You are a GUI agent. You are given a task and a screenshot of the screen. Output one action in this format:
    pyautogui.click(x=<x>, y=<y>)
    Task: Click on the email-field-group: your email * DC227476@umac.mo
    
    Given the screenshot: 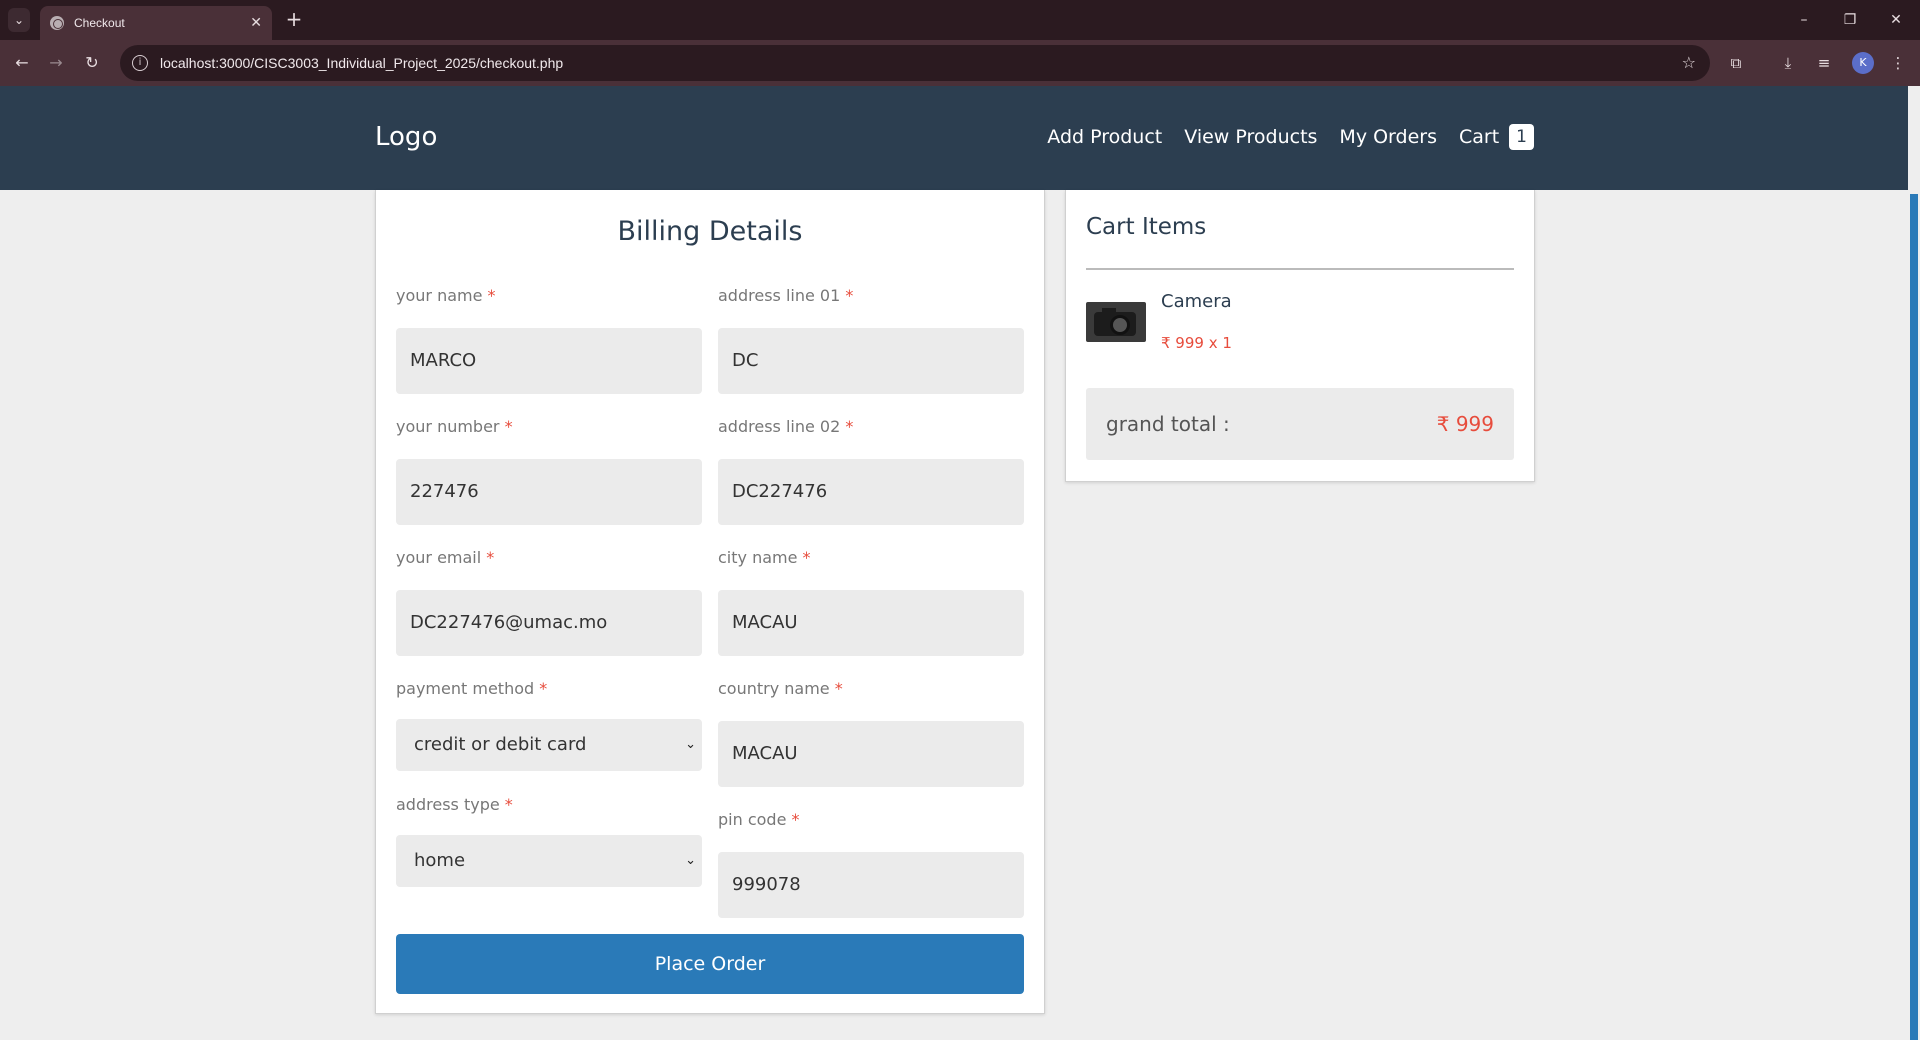 What is the action you would take?
    pyautogui.click(x=549, y=602)
    